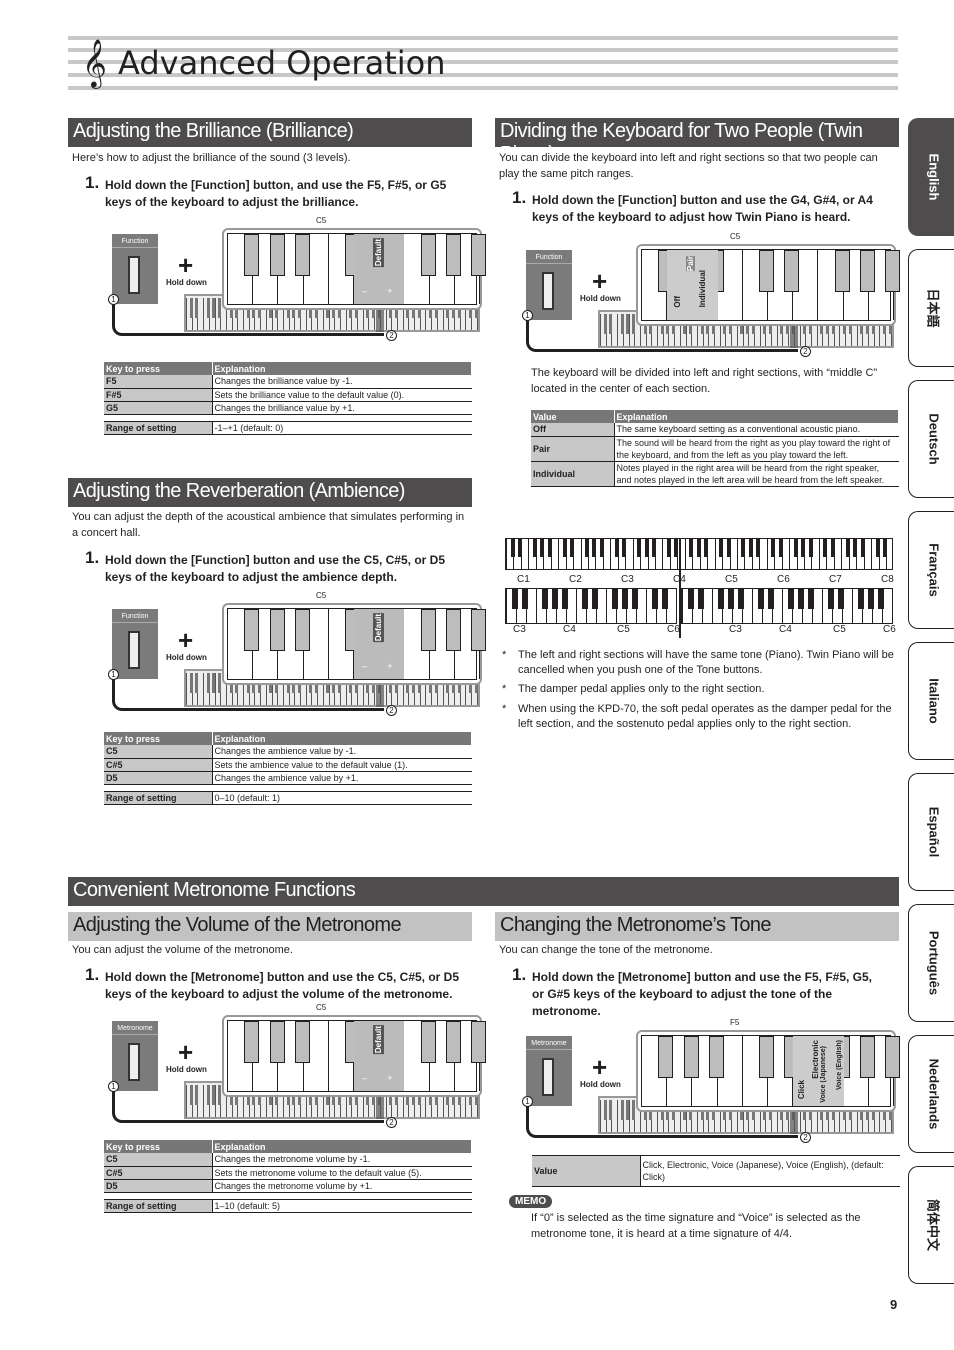 The image size is (954, 1350). I want to click on voice-english-label: Voice (English), so click(840, 1065).